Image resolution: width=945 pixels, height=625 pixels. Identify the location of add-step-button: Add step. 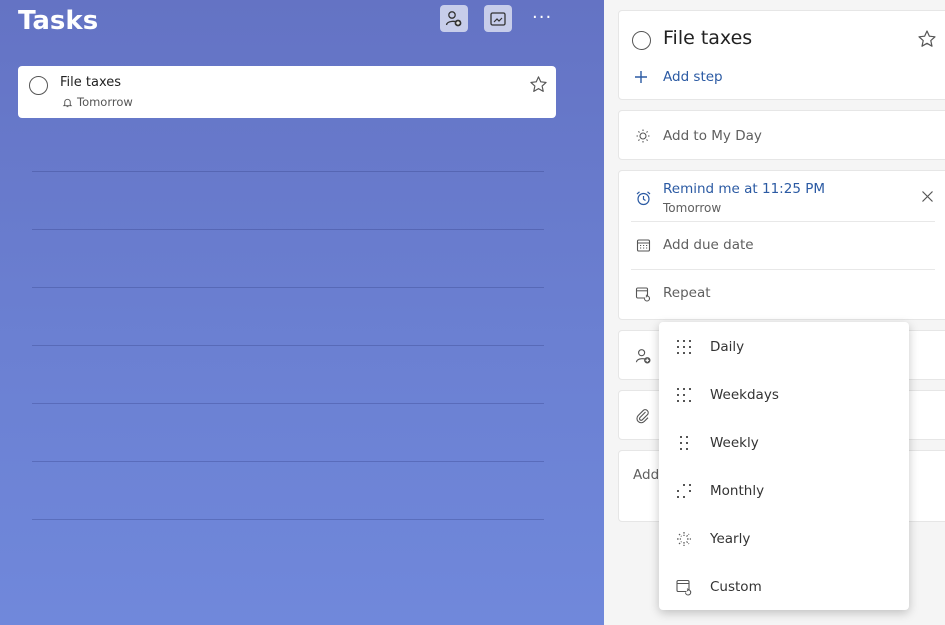
(779, 78).